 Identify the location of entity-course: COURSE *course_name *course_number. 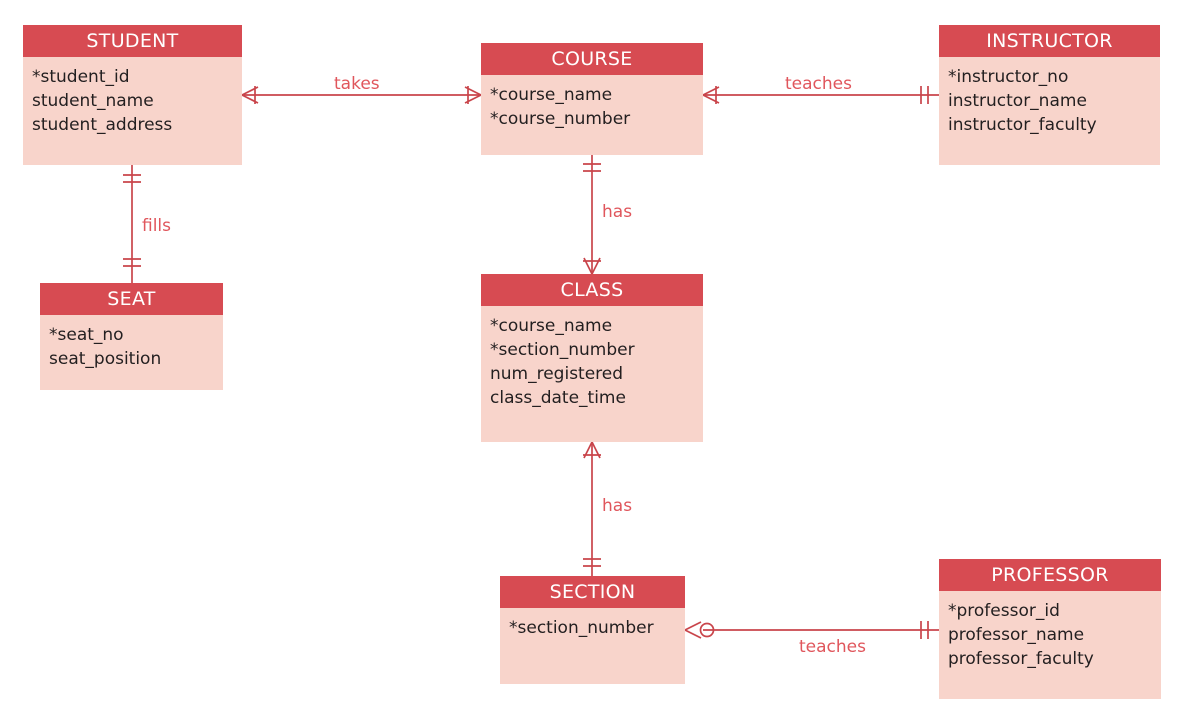
(592, 99).